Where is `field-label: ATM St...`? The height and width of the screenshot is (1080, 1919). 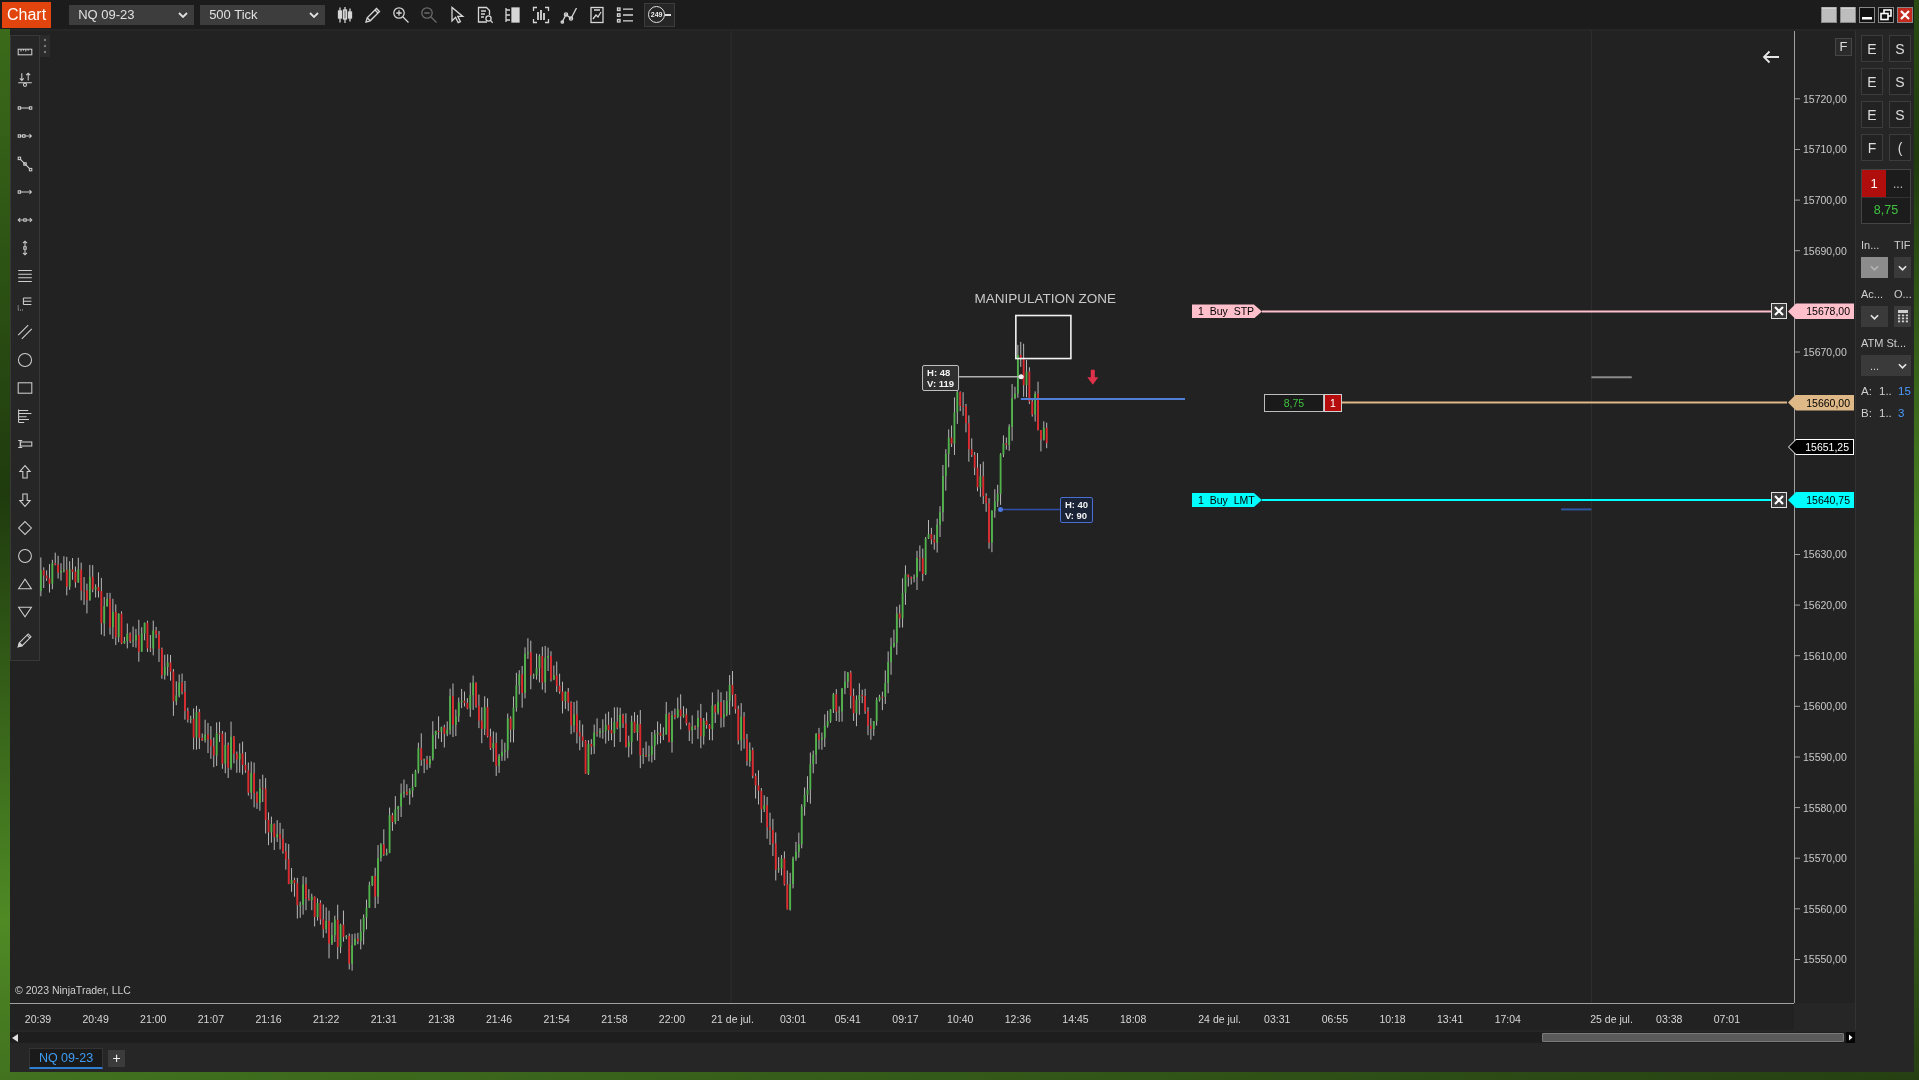
field-label: ATM St... is located at coordinates (1884, 343).